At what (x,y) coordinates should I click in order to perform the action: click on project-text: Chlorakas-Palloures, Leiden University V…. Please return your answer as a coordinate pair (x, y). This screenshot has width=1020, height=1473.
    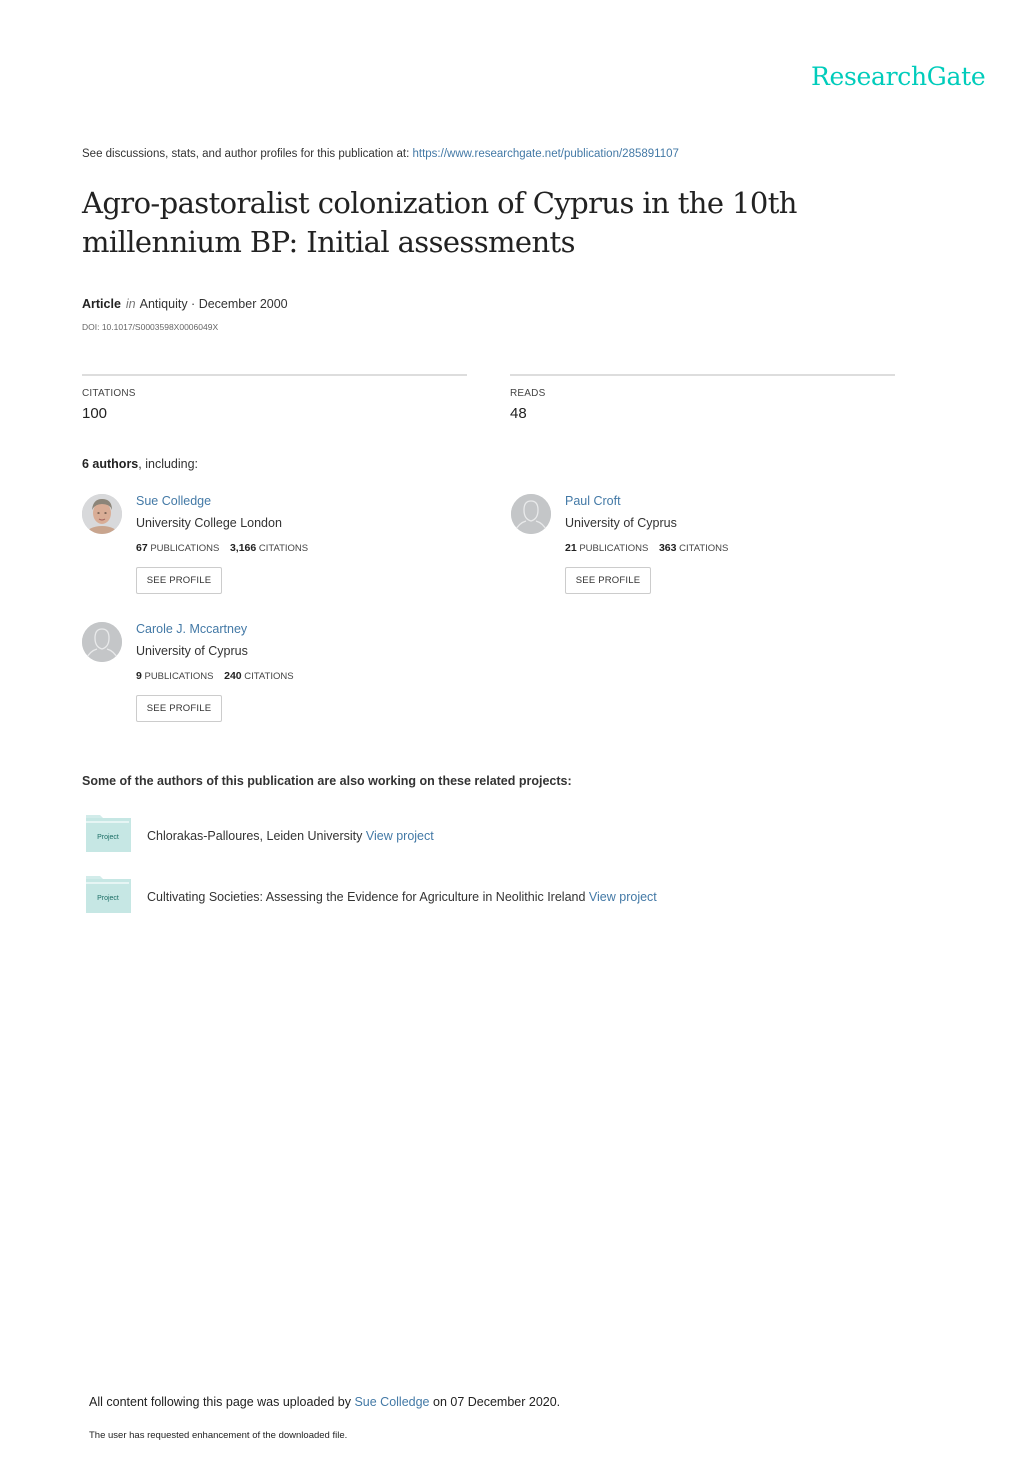
    Looking at the image, I should click on (290, 836).